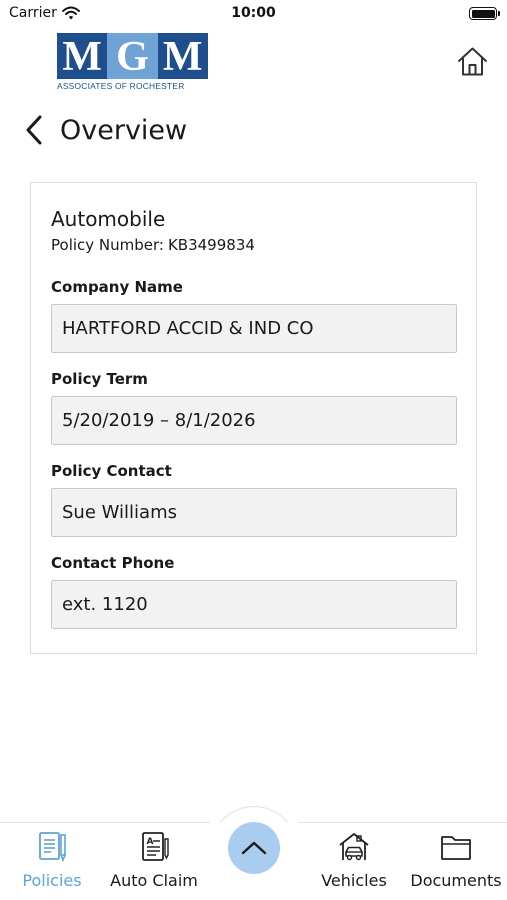 This screenshot has height=900, width=507. Describe the element at coordinates (484, 13) in the screenshot. I see `battery-icon` at that location.